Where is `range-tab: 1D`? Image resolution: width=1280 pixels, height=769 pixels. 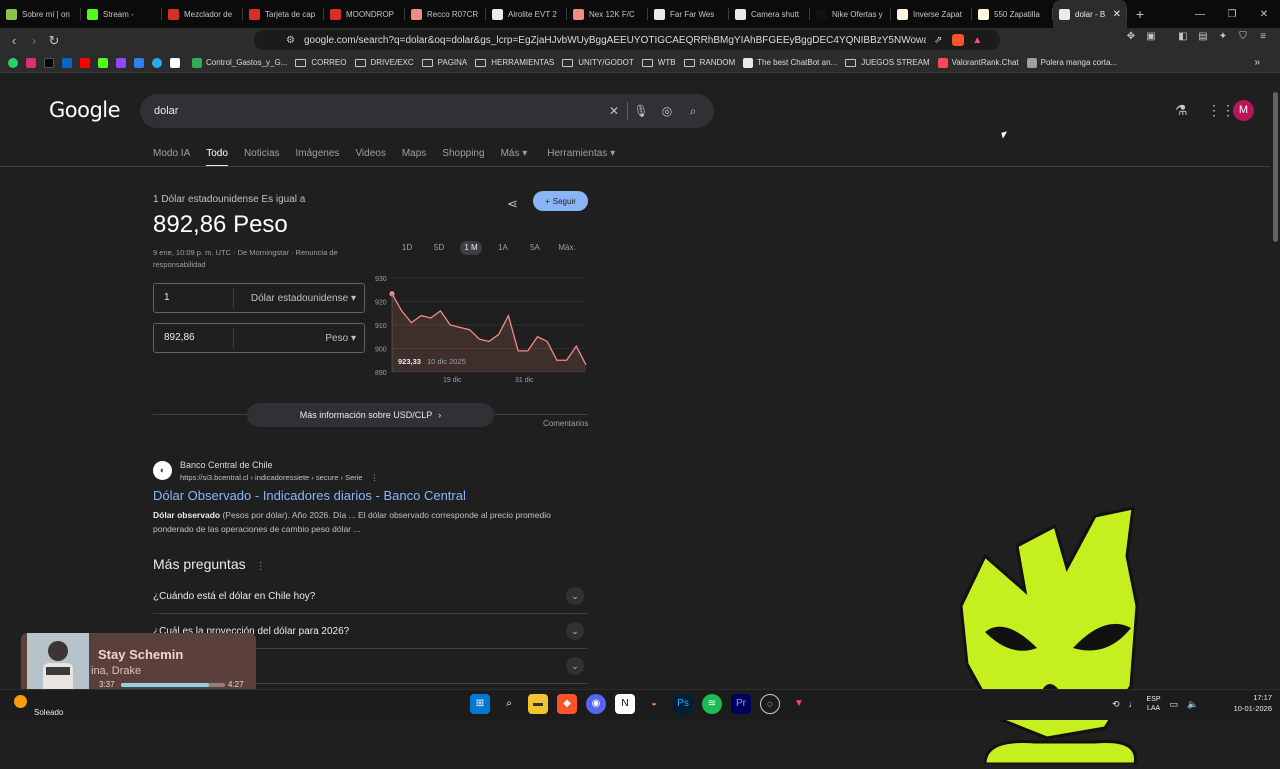 range-tab: 1D is located at coordinates (407, 248).